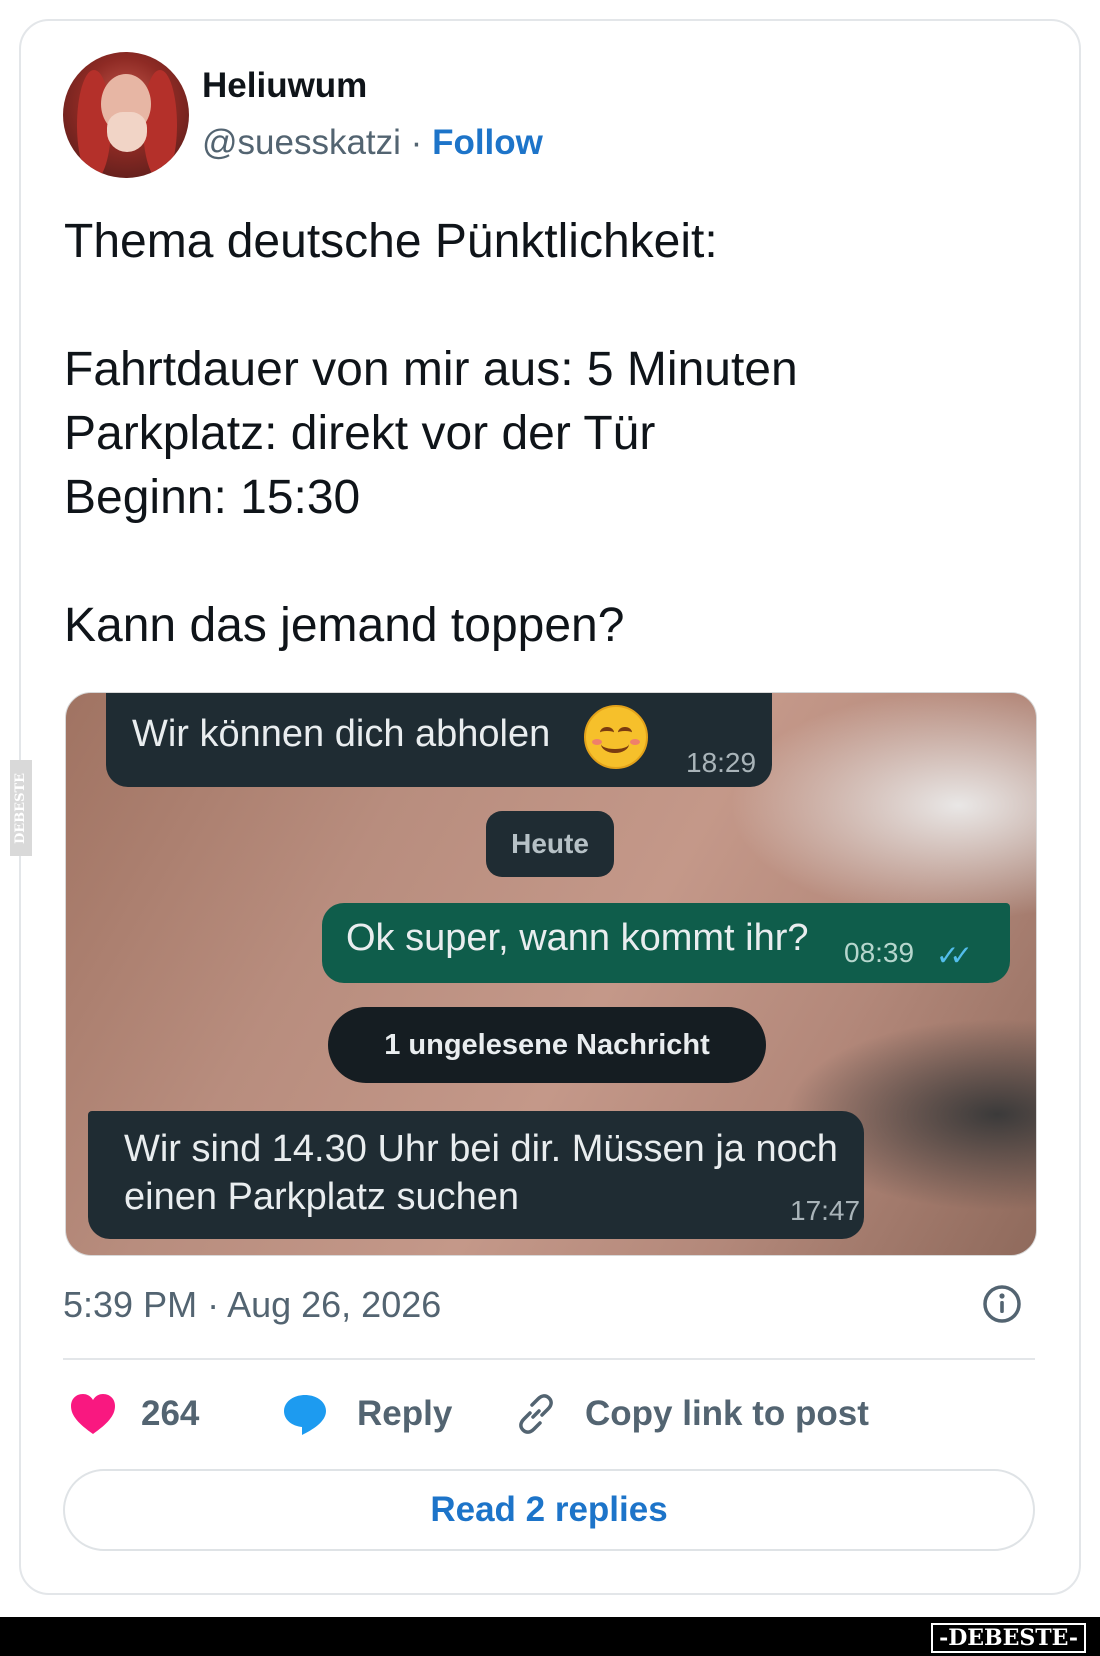 The image size is (1100, 1656). Describe the element at coordinates (1008, 1638) in the screenshot. I see `brand-watermark: -DEBESTE-` at that location.